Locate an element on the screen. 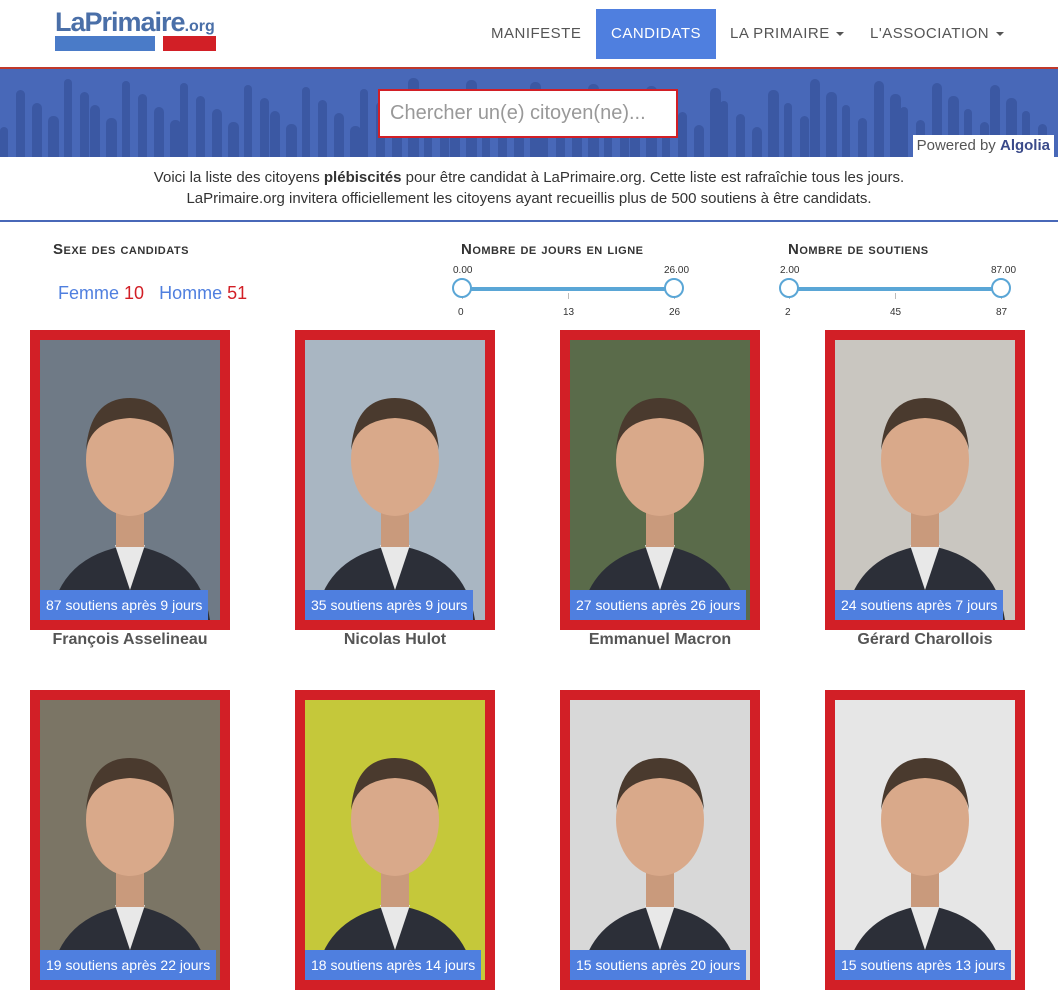 The image size is (1058, 991). candidate-photo: 15 soutiens après 20 jours is located at coordinates (660, 840).